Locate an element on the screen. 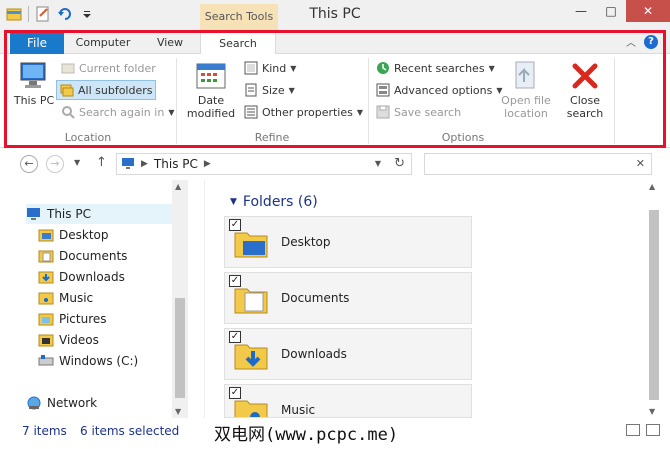 The image size is (670, 449). sidebar-item-windows-c: Windows (C:) is located at coordinates (88, 361).